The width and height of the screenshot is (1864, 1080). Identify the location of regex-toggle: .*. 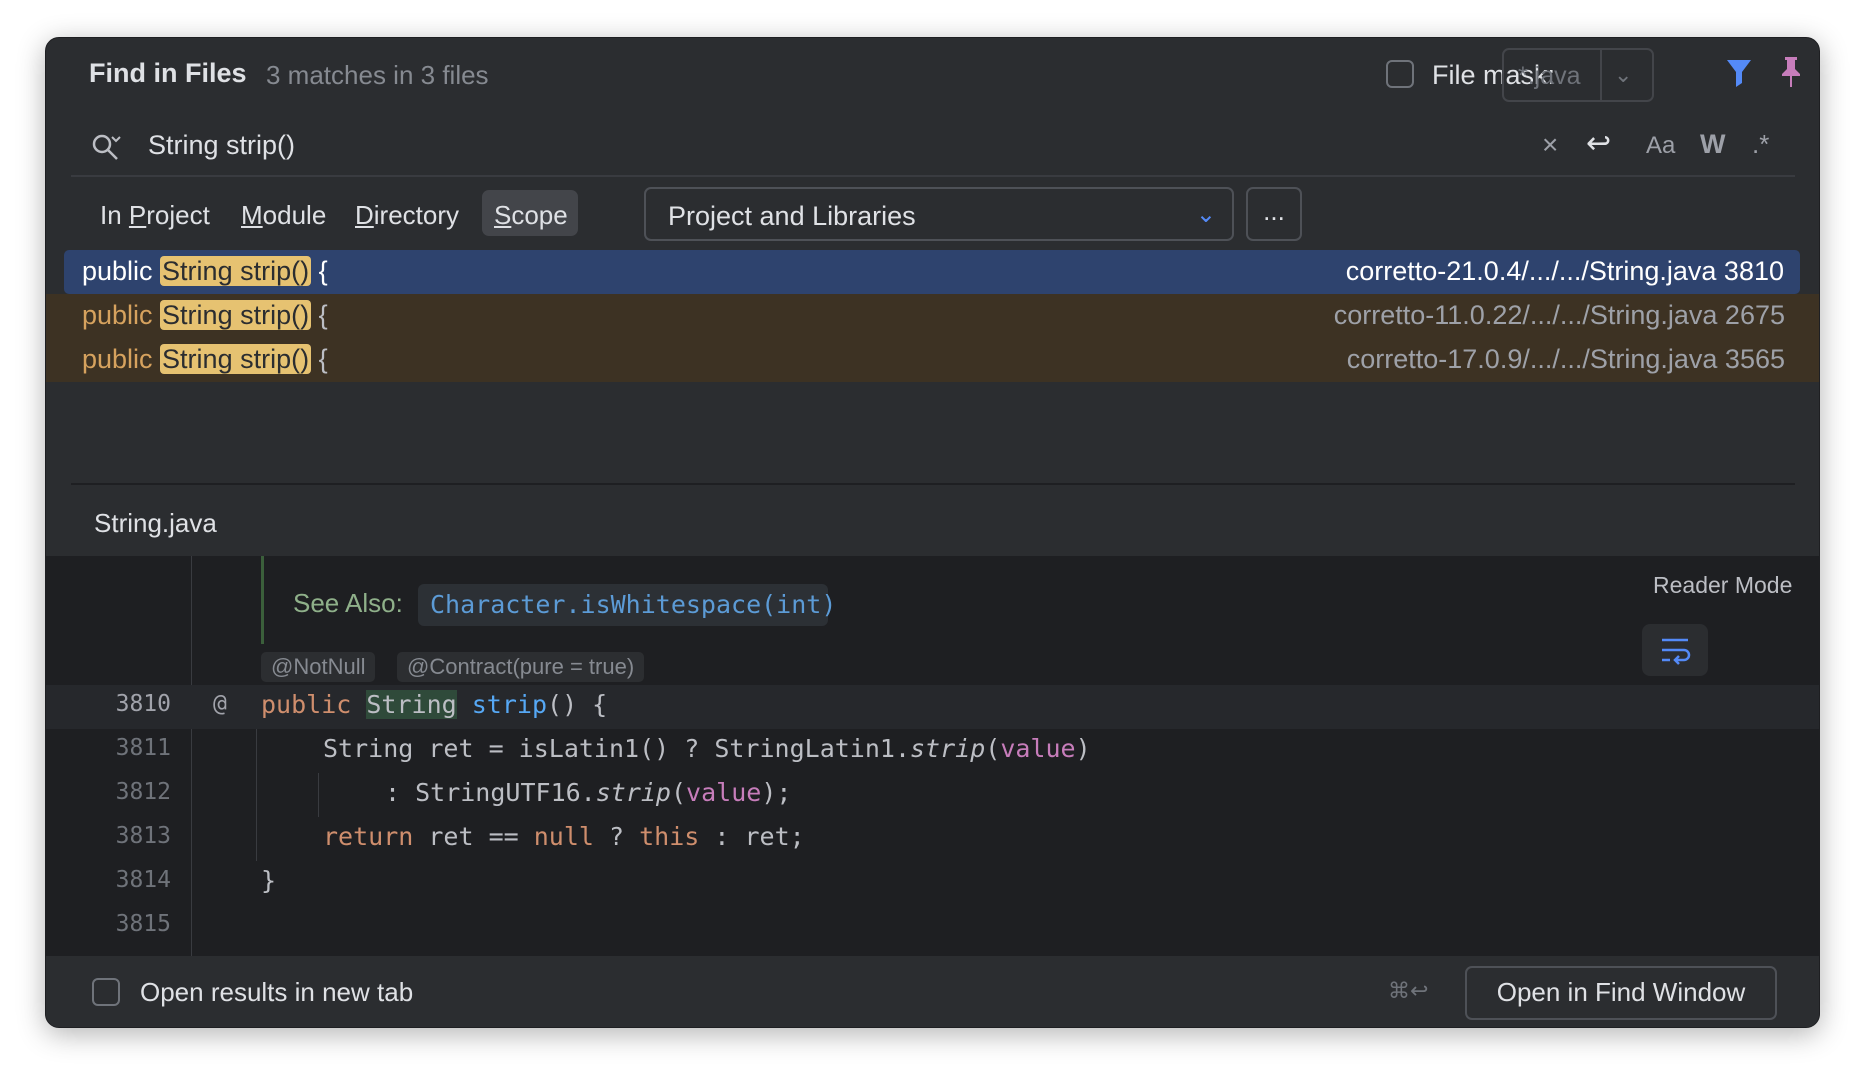
(1760, 144).